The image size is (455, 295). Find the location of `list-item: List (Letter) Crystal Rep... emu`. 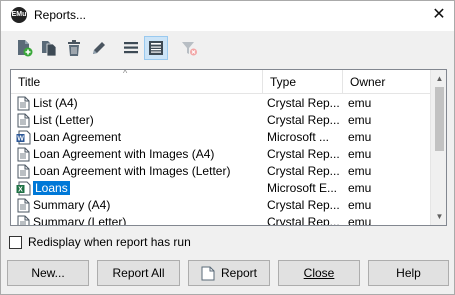

list-item: List (Letter) Crystal Rep... emu is located at coordinates (220, 120).